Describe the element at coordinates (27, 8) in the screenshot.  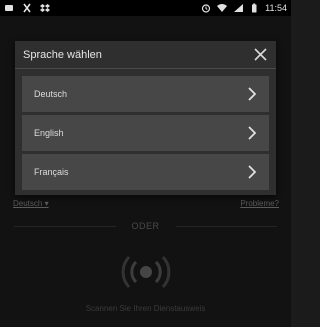
I see `x-icon` at that location.